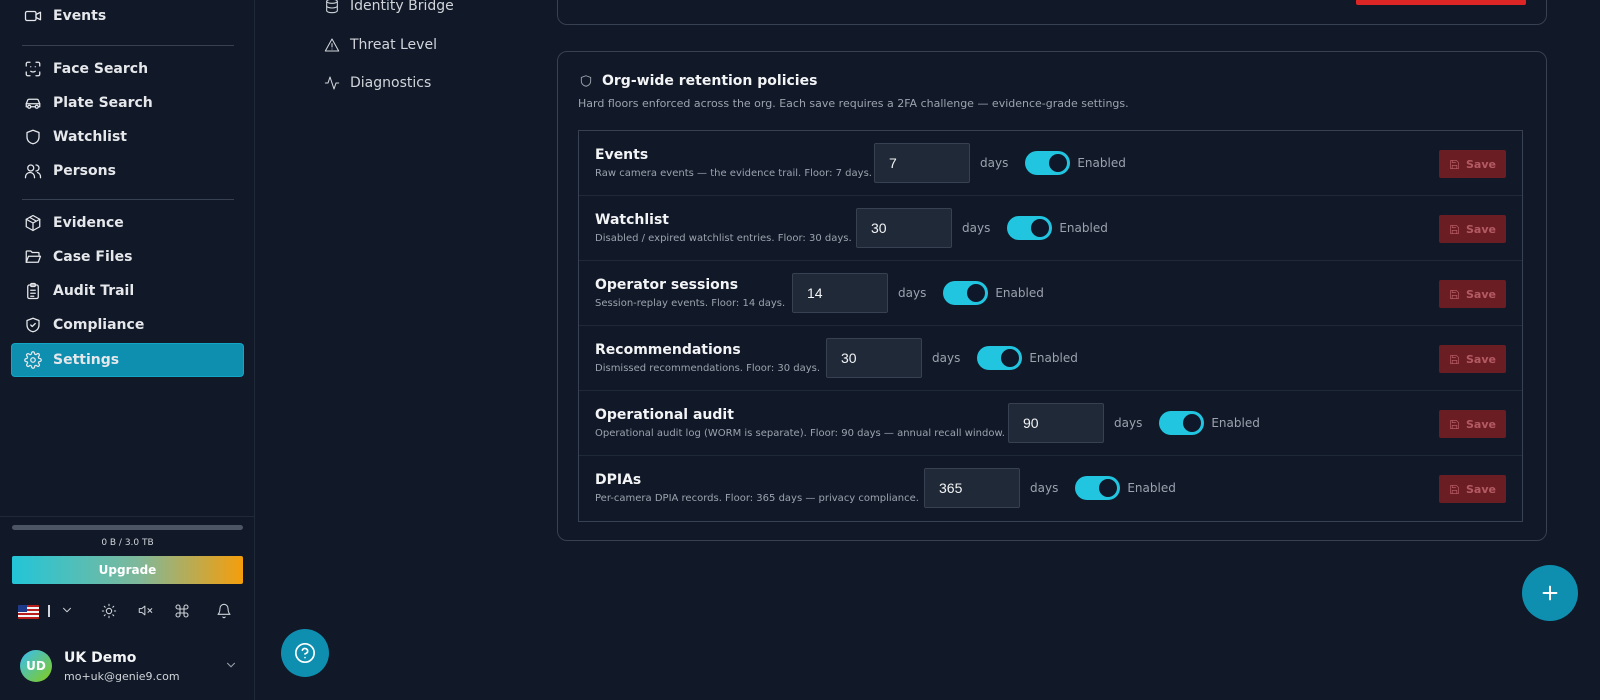 This screenshot has width=1600, height=700. I want to click on upgrade-button: Upgrade, so click(127, 570).